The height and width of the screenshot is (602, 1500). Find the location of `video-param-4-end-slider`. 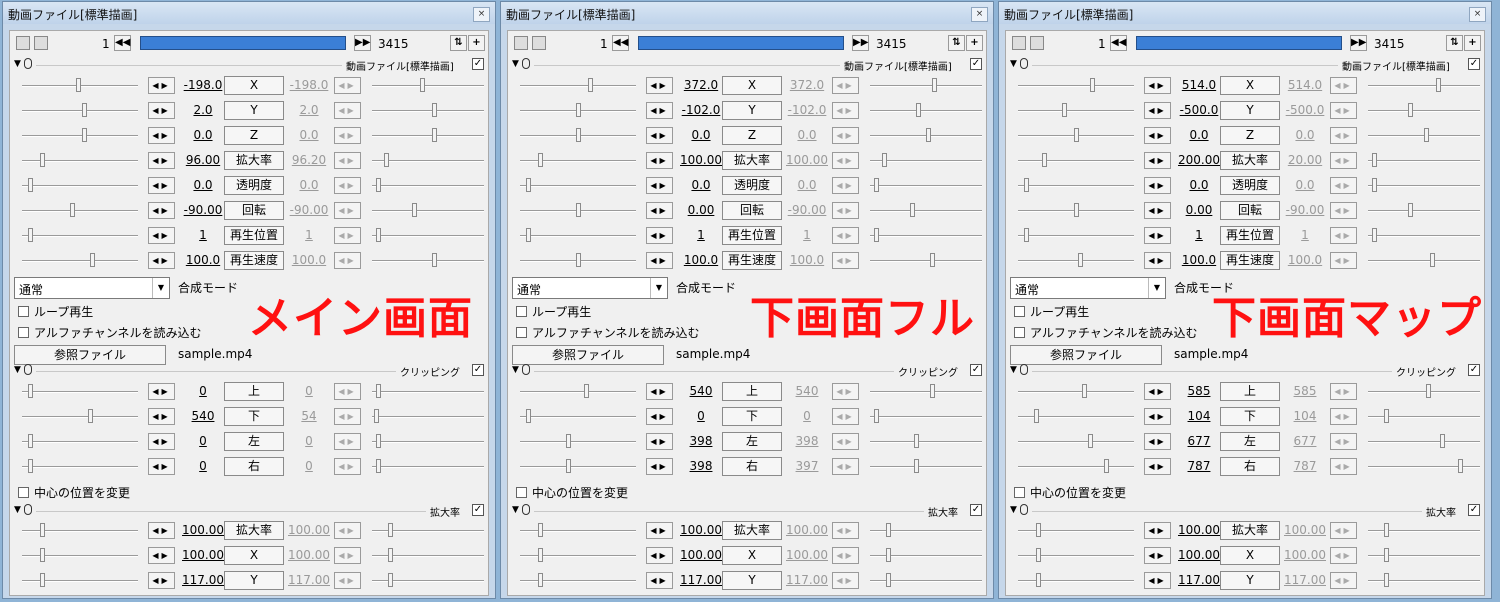

video-param-4-end-slider is located at coordinates (1424, 161).